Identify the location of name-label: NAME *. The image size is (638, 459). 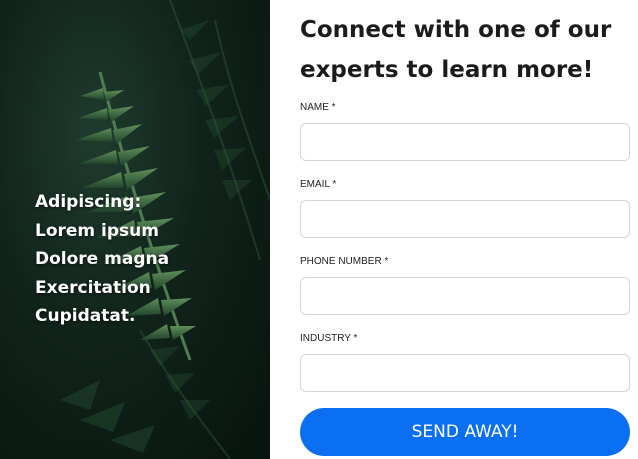
(318, 107).